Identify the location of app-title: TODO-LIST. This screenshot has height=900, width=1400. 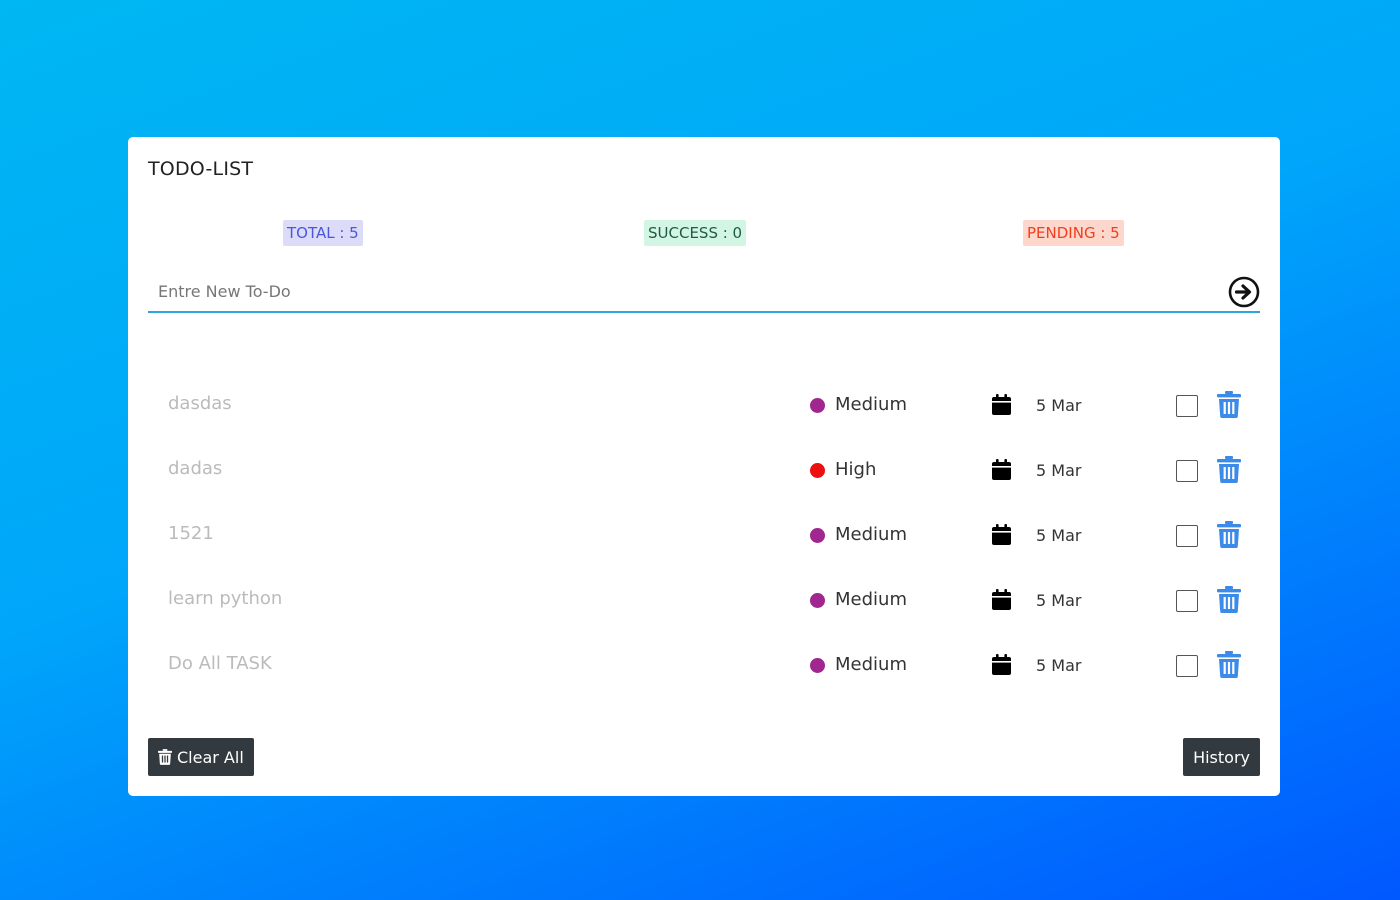
(201, 169).